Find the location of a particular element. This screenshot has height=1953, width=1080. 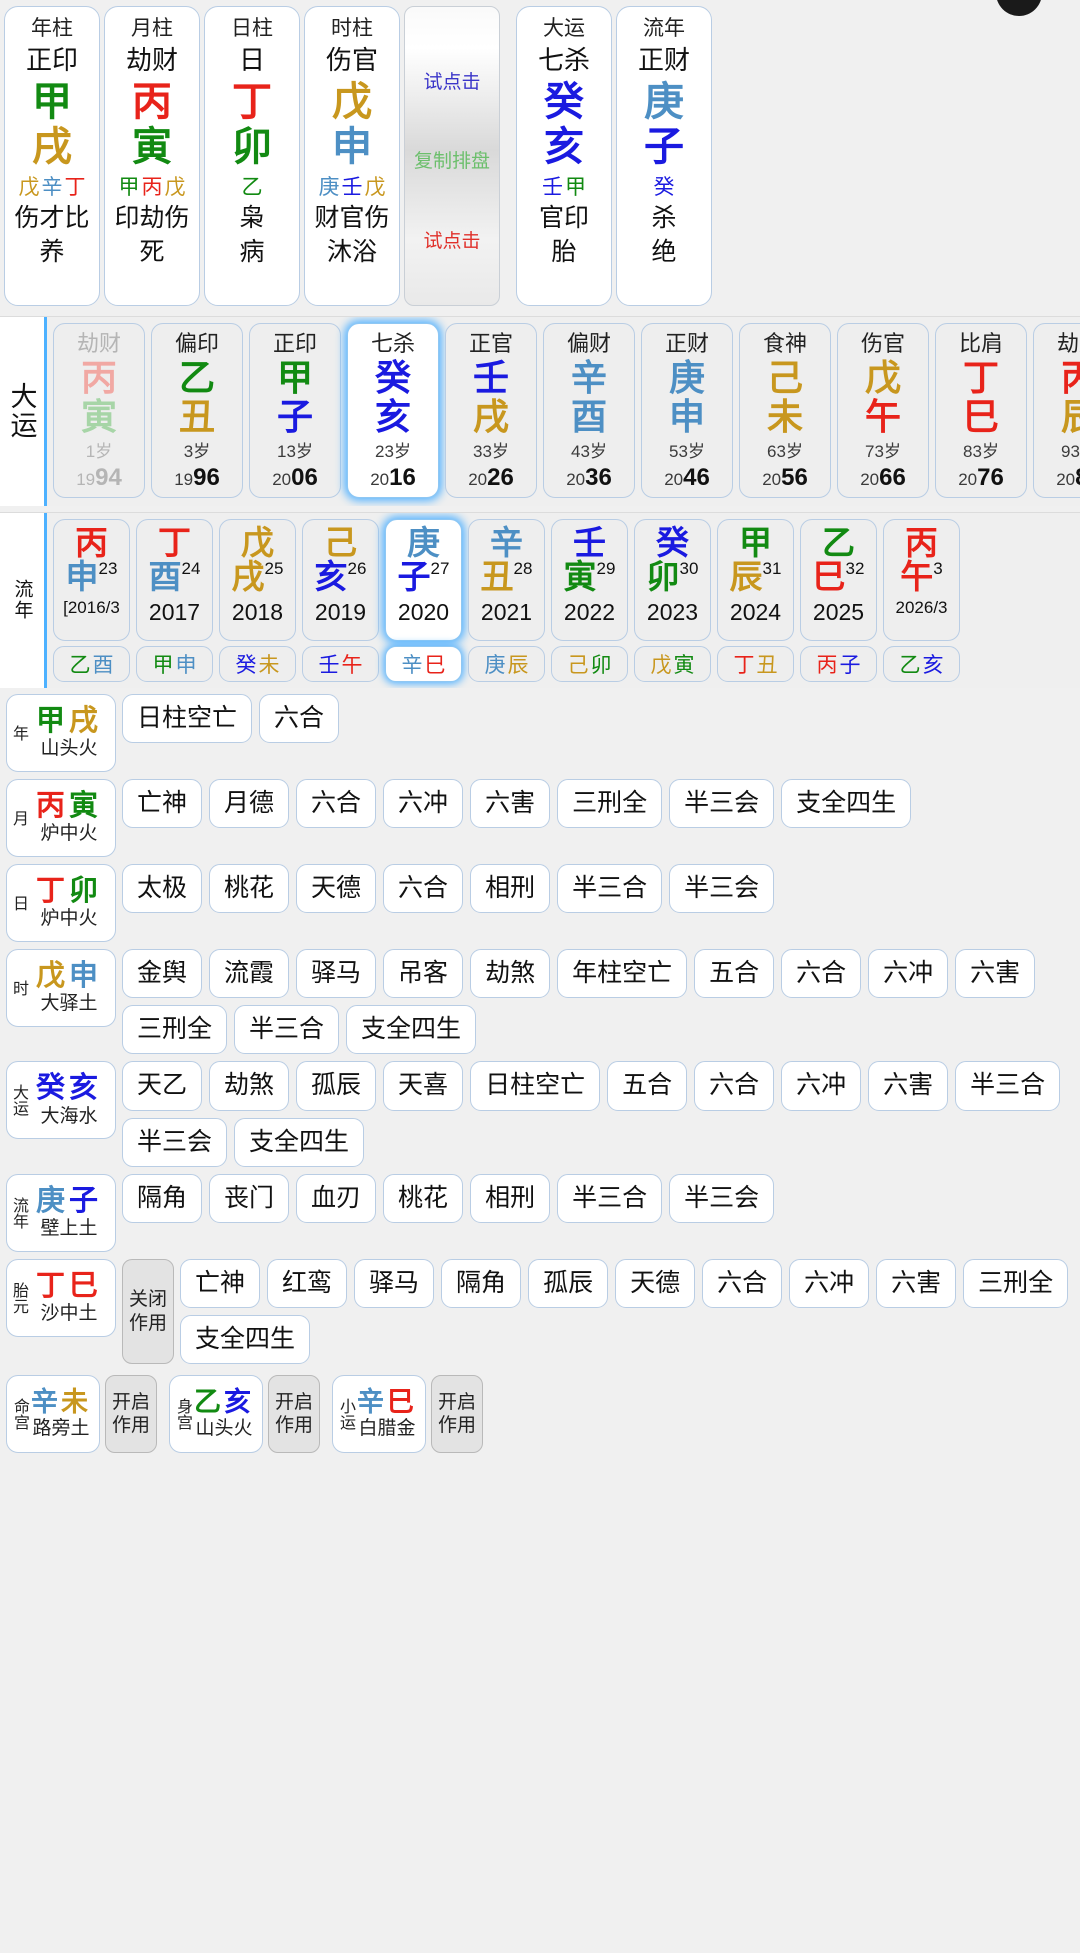

dayun-cell-6: 正财庚申 53岁 2046 is located at coordinates (687, 410).